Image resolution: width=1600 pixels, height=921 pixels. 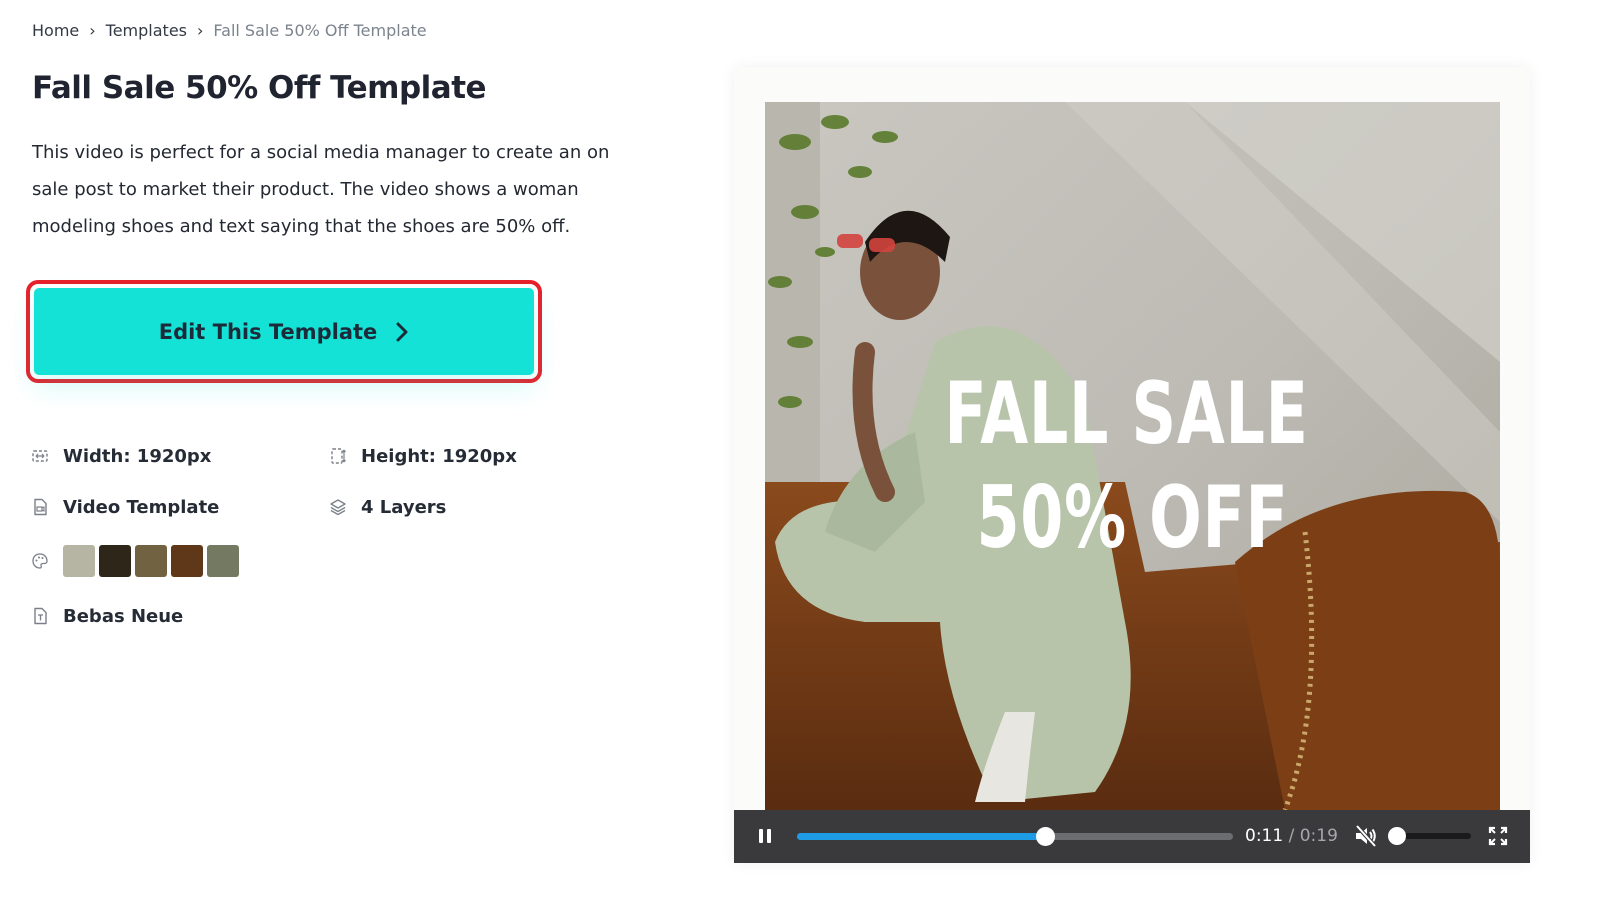 I want to click on video-controls: 0:11 / 0:19, so click(x=1132, y=836).